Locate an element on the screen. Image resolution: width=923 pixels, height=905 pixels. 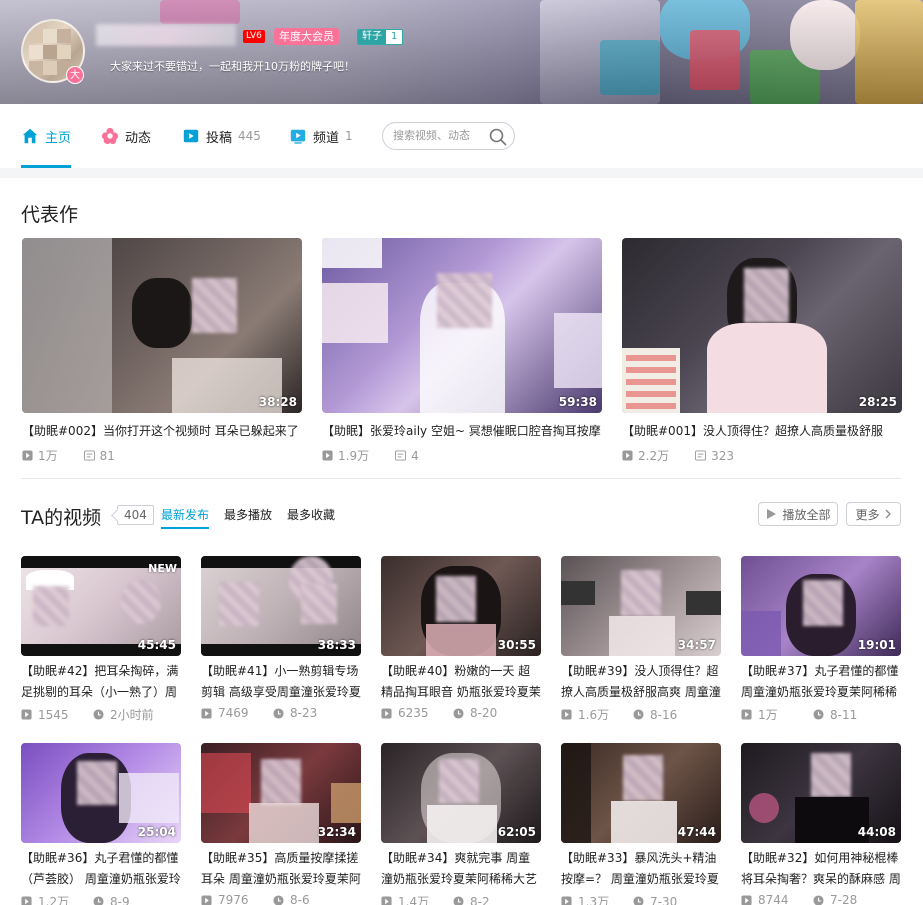
video-duration: 45:45 is located at coordinates (156, 645).